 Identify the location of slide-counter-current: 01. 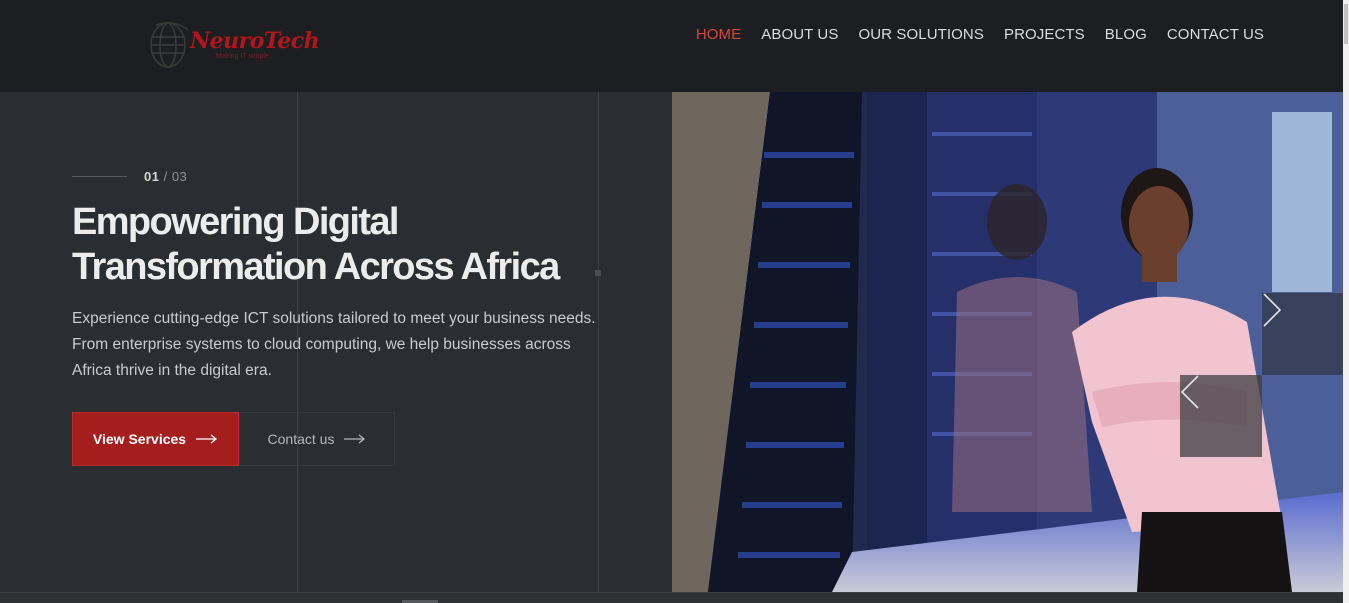
(152, 176).